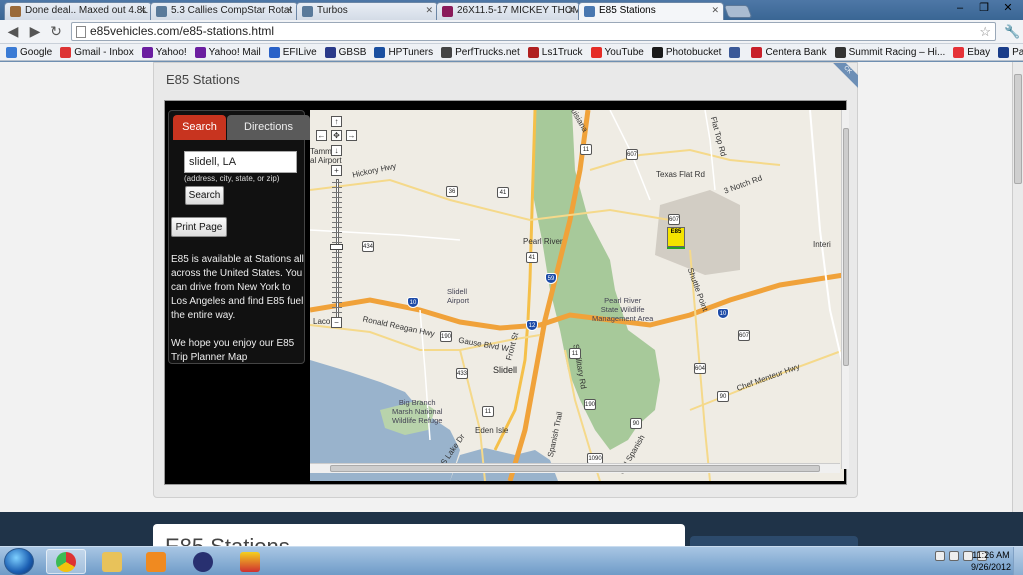 This screenshot has width=1023, height=575. Describe the element at coordinates (203, 79) in the screenshot. I see `page-title: E85 Stations` at that location.